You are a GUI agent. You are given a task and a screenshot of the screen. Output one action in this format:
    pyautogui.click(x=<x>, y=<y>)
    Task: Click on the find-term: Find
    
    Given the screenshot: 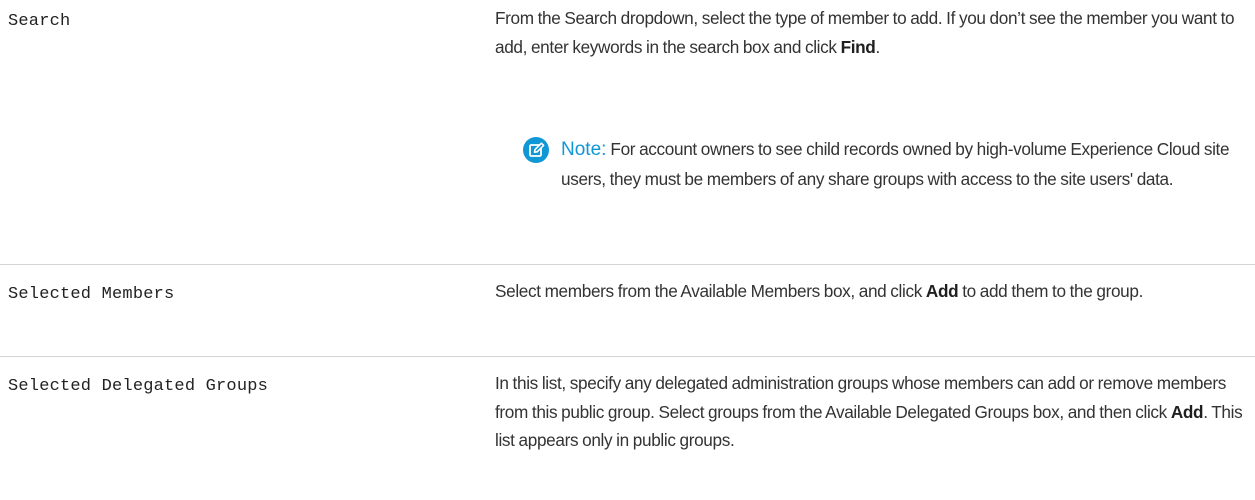 What is the action you would take?
    pyautogui.click(x=858, y=46)
    